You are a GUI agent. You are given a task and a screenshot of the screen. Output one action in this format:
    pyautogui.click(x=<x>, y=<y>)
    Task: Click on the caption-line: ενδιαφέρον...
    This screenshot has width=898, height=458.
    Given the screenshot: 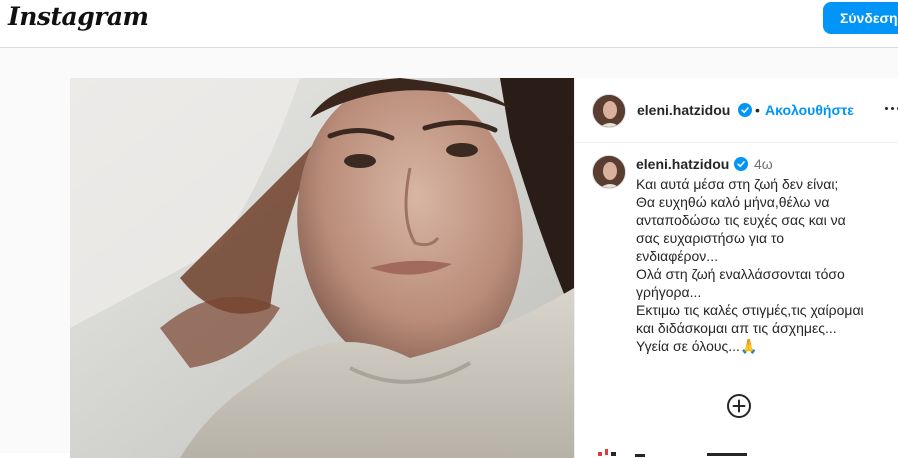 What is the action you would take?
    pyautogui.click(x=677, y=256)
    